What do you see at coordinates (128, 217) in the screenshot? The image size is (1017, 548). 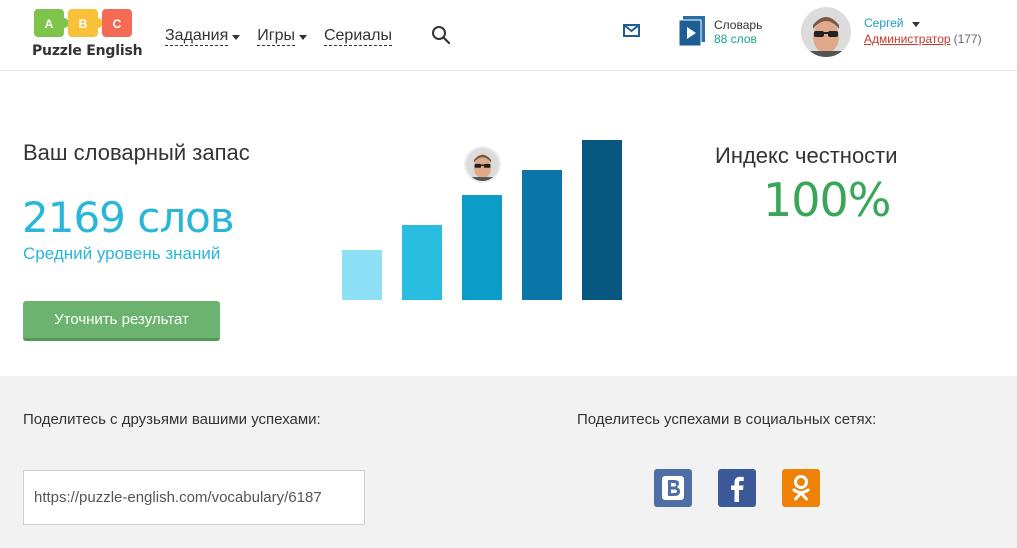 I see `vocabulary-count: 2169 слов` at bounding box center [128, 217].